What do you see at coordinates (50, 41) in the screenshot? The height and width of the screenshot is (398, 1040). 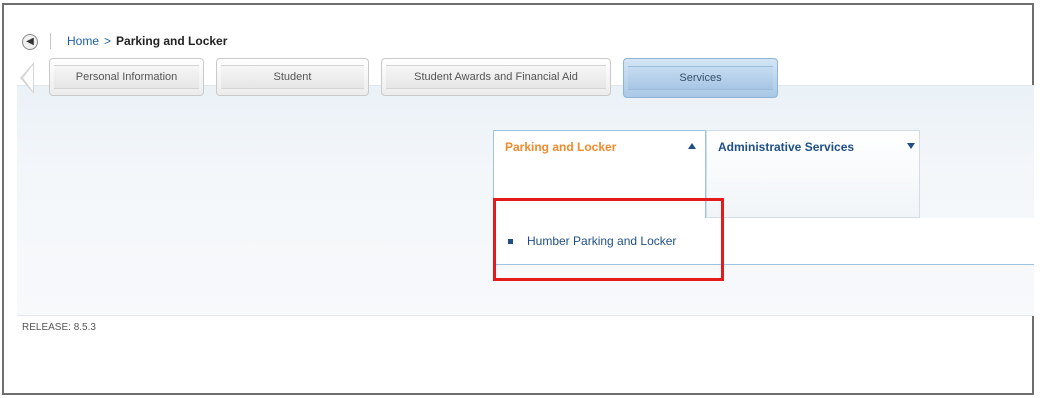 I see `breadcrumb-divider` at bounding box center [50, 41].